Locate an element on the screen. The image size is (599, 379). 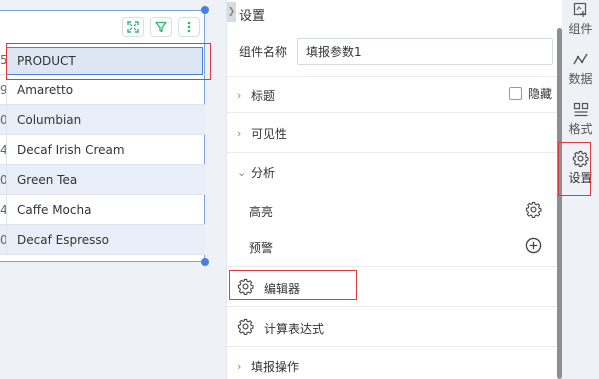
table-cell: Columbian is located at coordinates (105, 119).